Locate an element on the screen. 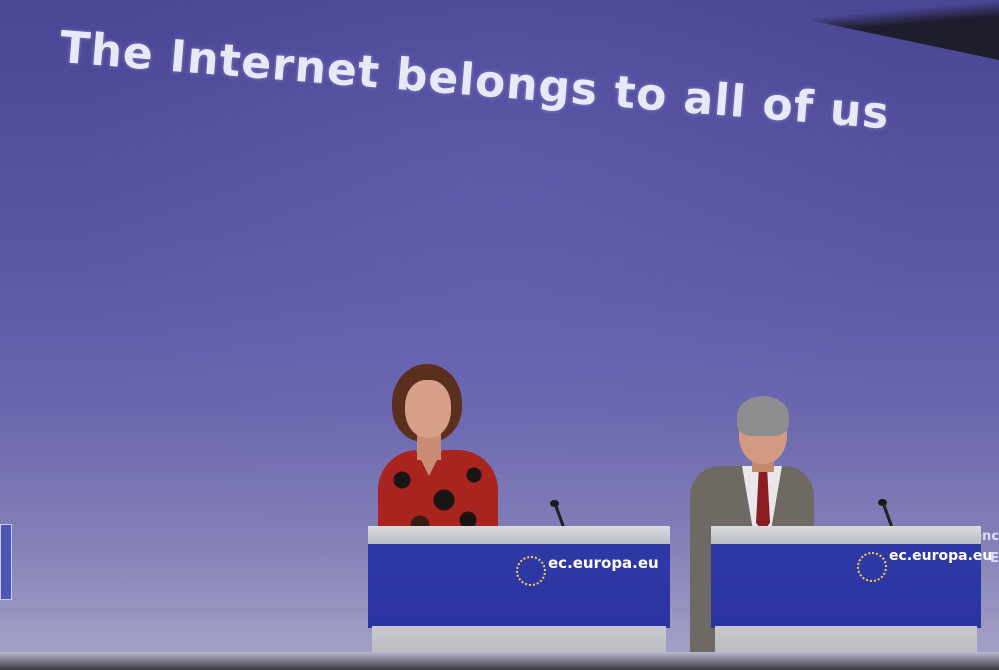 The height and width of the screenshot is (670, 999). podium-right-url: ec.europa.eu is located at coordinates (941, 556).